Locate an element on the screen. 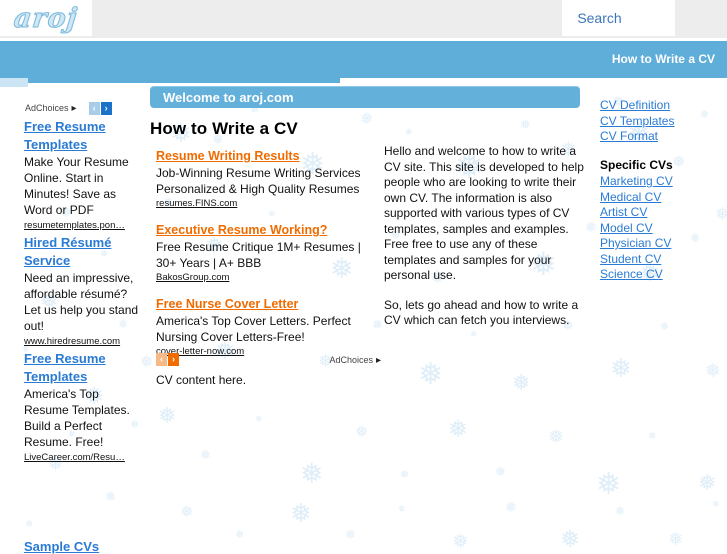 The width and height of the screenshot is (727, 554). mid-ad-nav: ‹ › is located at coordinates (168, 359).